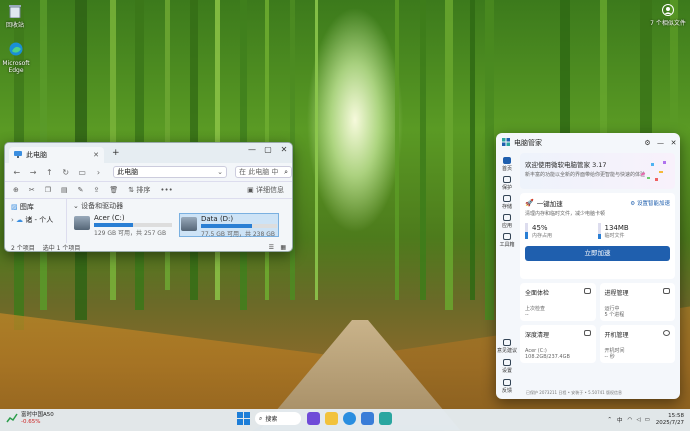 The height and width of the screenshot is (431, 690). What do you see at coordinates (537, 335) in the screenshot?
I see `card-title: 深度清理` at bounding box center [537, 335].